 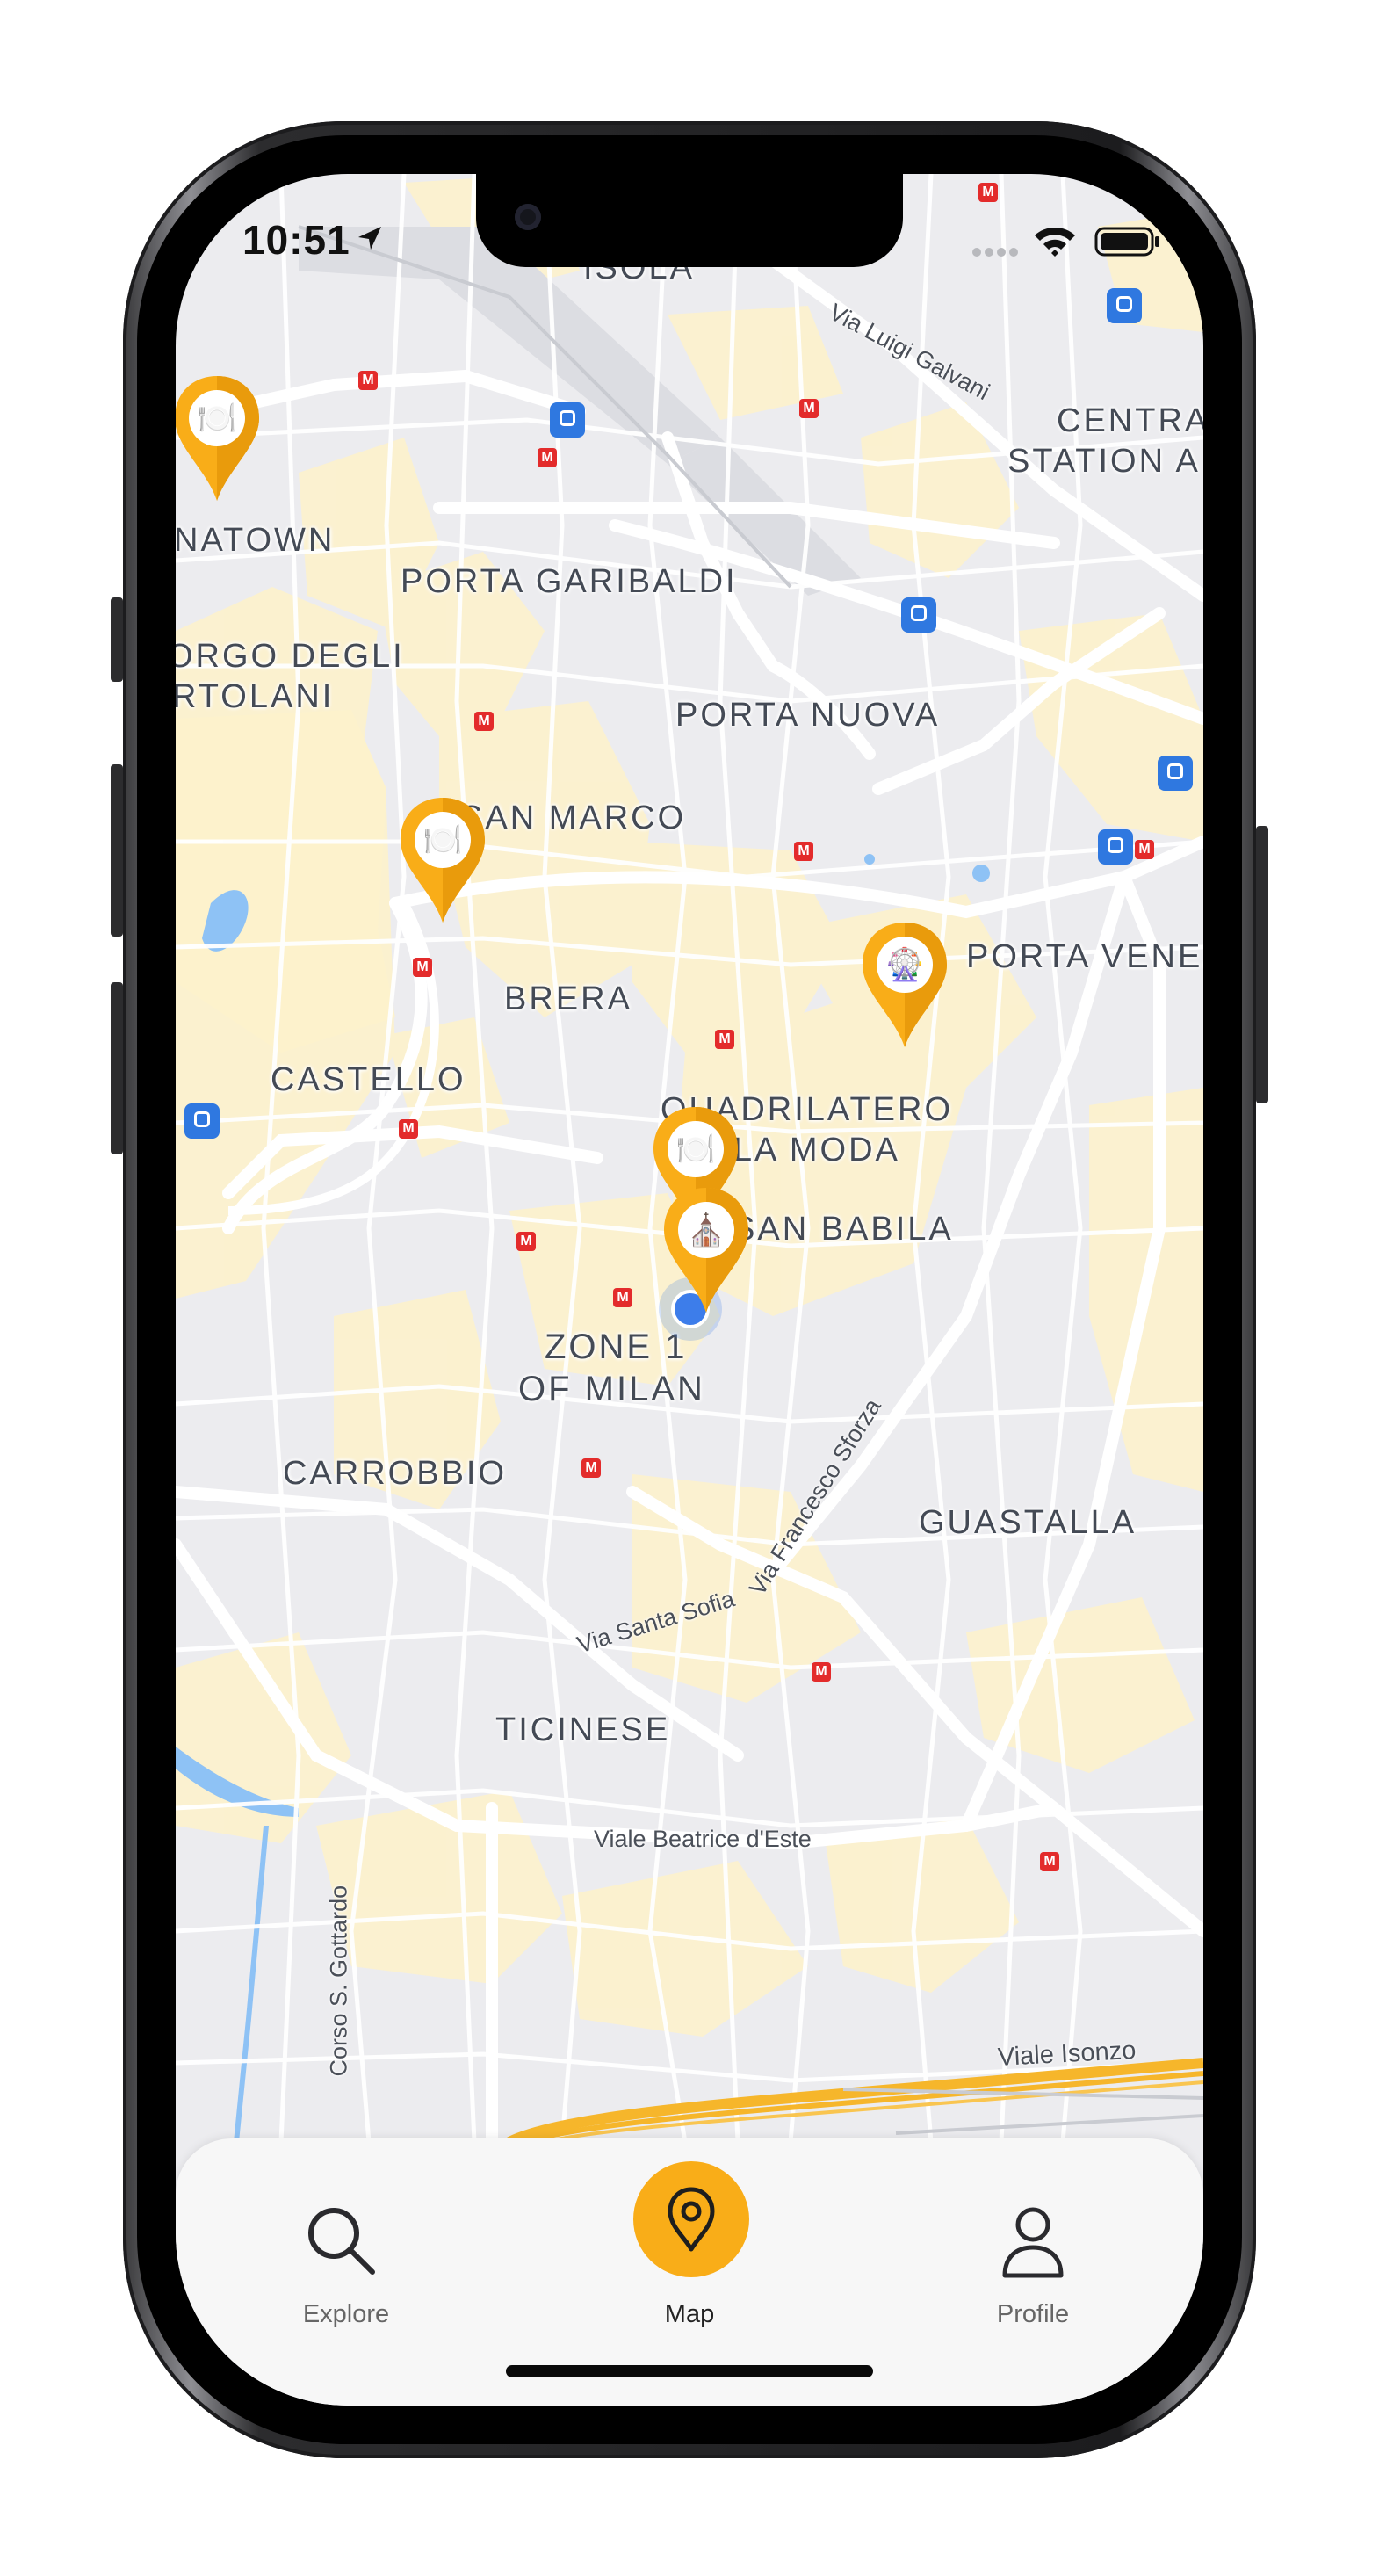 What do you see at coordinates (395, 1473) in the screenshot?
I see `area-label-carrobbio: CARROBBIO` at bounding box center [395, 1473].